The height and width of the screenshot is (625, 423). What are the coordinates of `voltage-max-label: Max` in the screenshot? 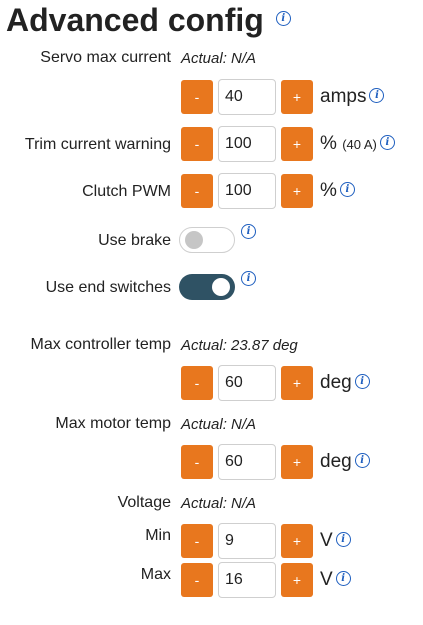 It's located at (155, 574).